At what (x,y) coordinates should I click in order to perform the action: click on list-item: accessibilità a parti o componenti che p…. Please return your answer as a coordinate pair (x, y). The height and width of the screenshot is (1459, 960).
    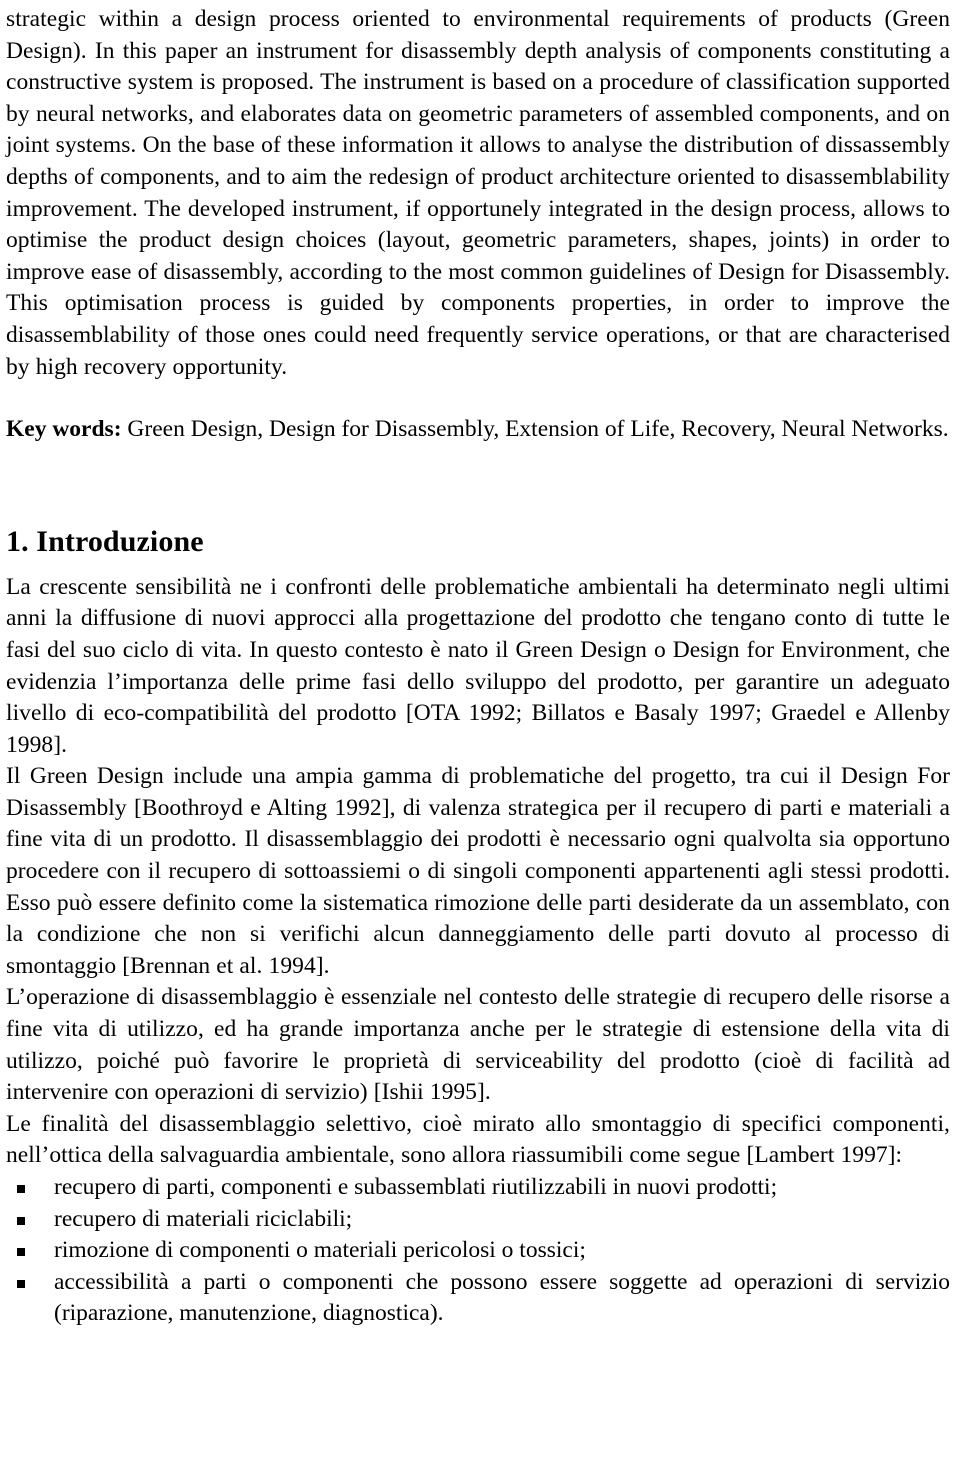
    Looking at the image, I should click on (478, 1298).